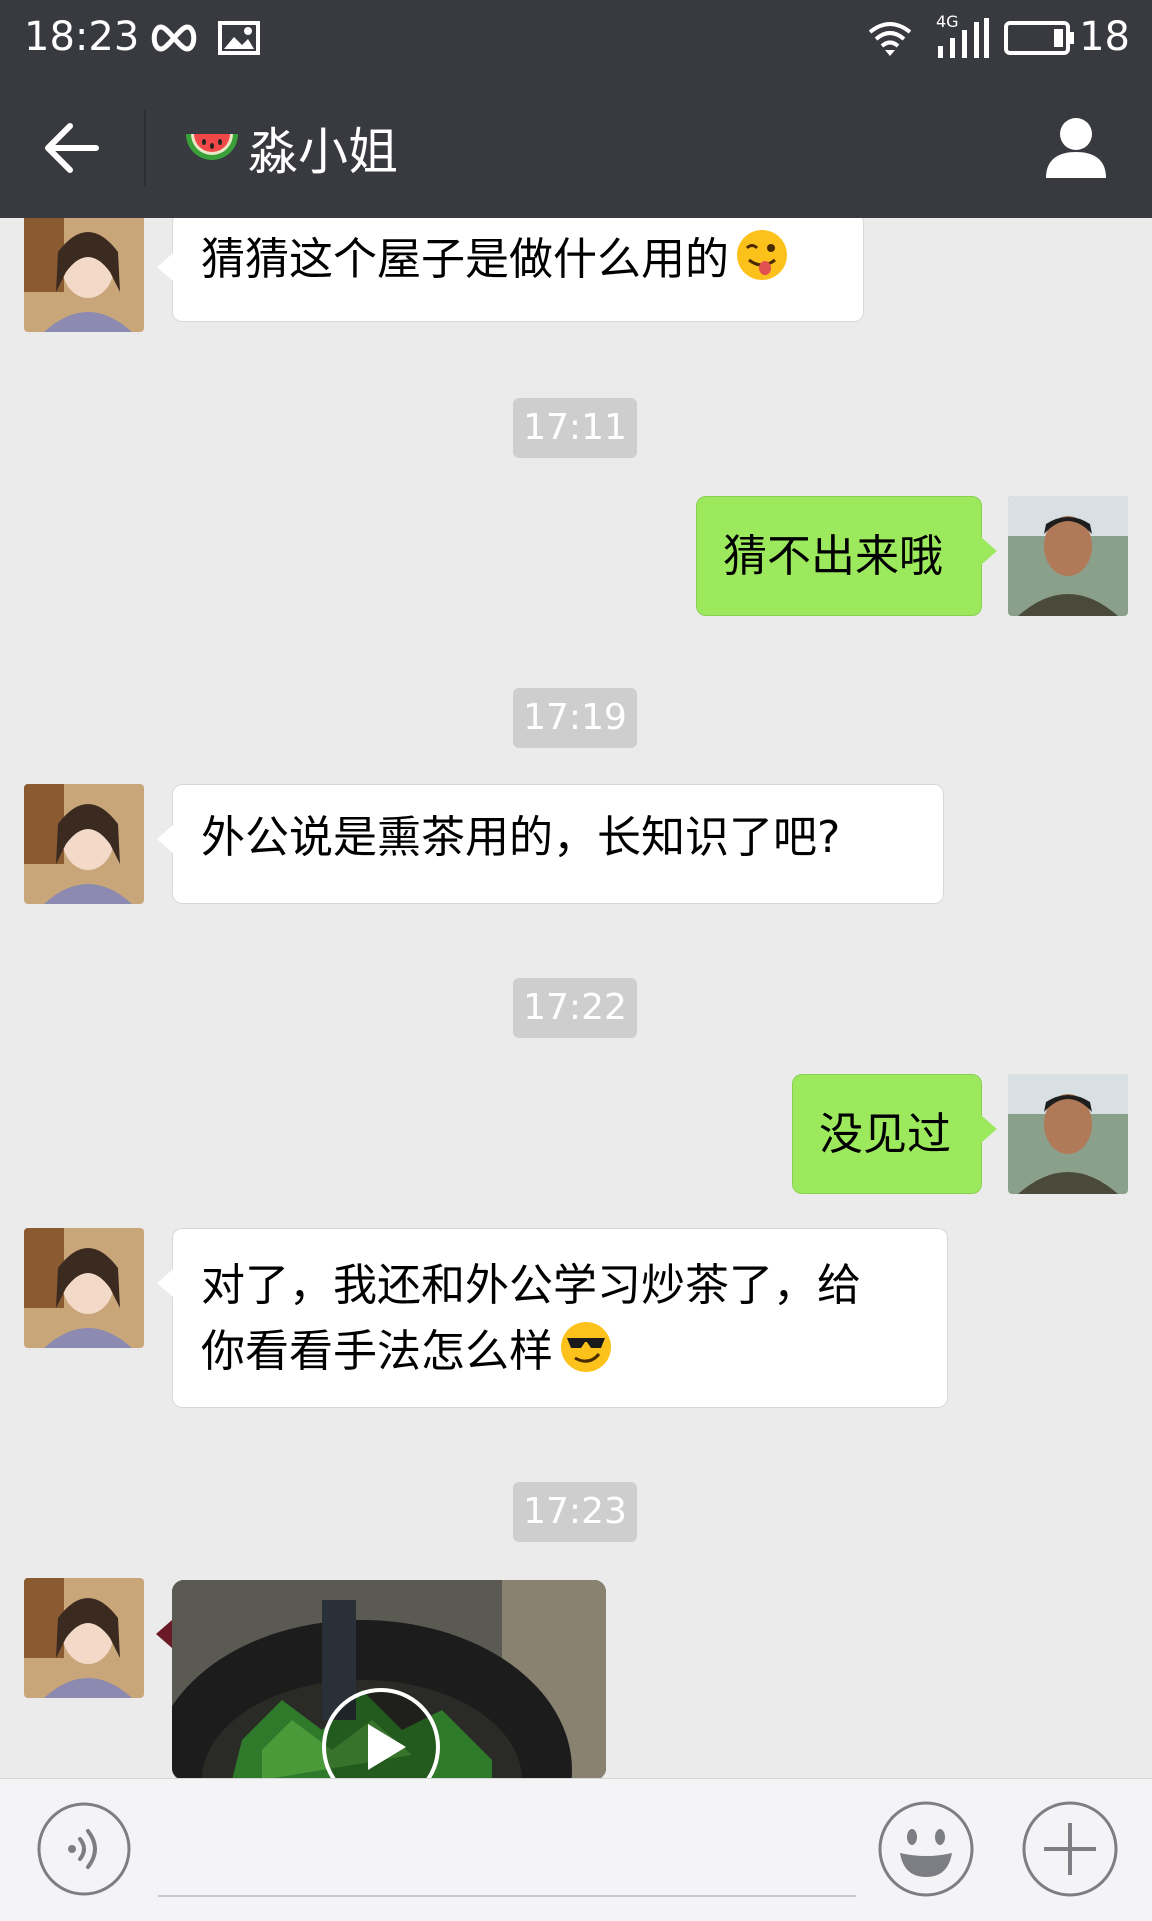  What do you see at coordinates (890, 38) in the screenshot?
I see `wifi-icon` at bounding box center [890, 38].